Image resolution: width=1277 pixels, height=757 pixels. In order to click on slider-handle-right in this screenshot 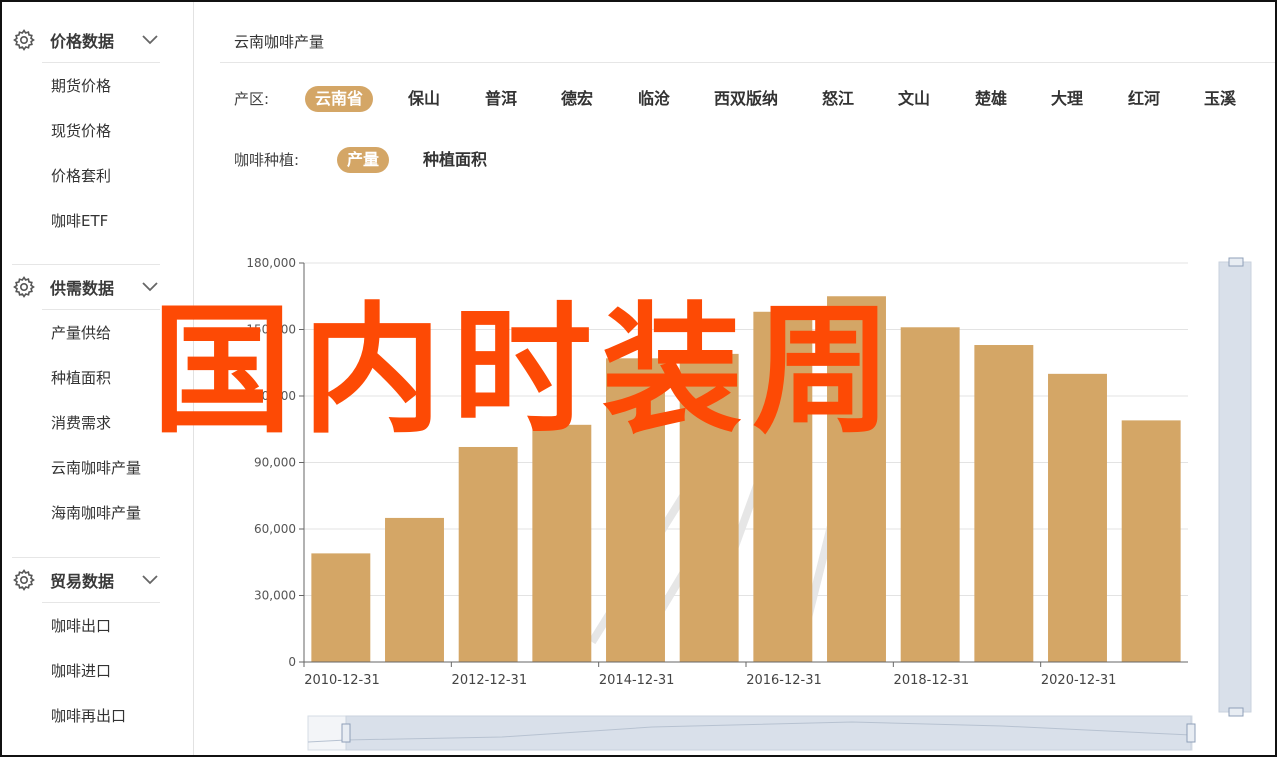, I will do `click(1191, 733)`.